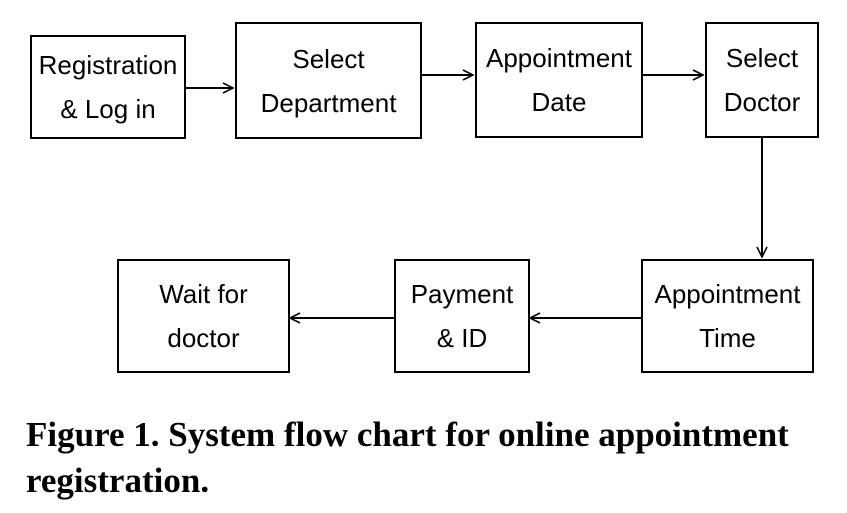 Image resolution: width=847 pixels, height=513 pixels. I want to click on step-appointment-date: Appointment Date, so click(559, 80).